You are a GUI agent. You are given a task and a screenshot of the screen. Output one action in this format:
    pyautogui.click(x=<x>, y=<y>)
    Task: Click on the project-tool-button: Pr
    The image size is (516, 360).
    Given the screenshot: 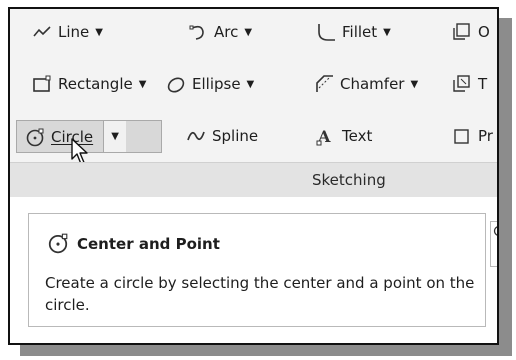 What is the action you would take?
    pyautogui.click(x=472, y=136)
    